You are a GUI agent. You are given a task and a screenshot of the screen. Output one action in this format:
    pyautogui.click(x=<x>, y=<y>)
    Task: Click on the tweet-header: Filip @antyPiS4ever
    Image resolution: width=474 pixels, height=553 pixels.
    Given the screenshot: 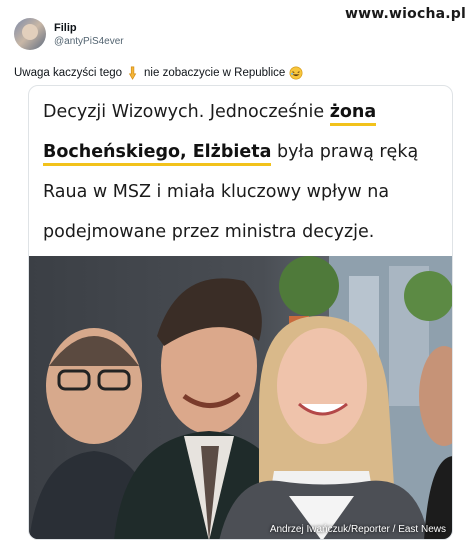 What is the action you would take?
    pyautogui.click(x=238, y=34)
    